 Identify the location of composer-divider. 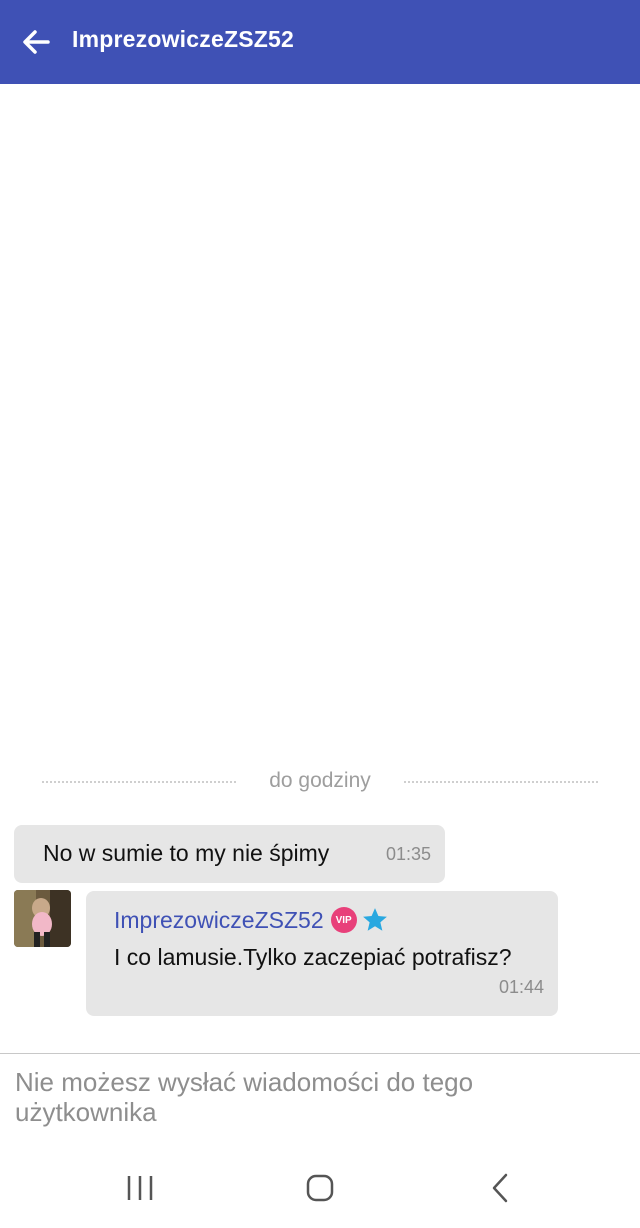
(320, 1053).